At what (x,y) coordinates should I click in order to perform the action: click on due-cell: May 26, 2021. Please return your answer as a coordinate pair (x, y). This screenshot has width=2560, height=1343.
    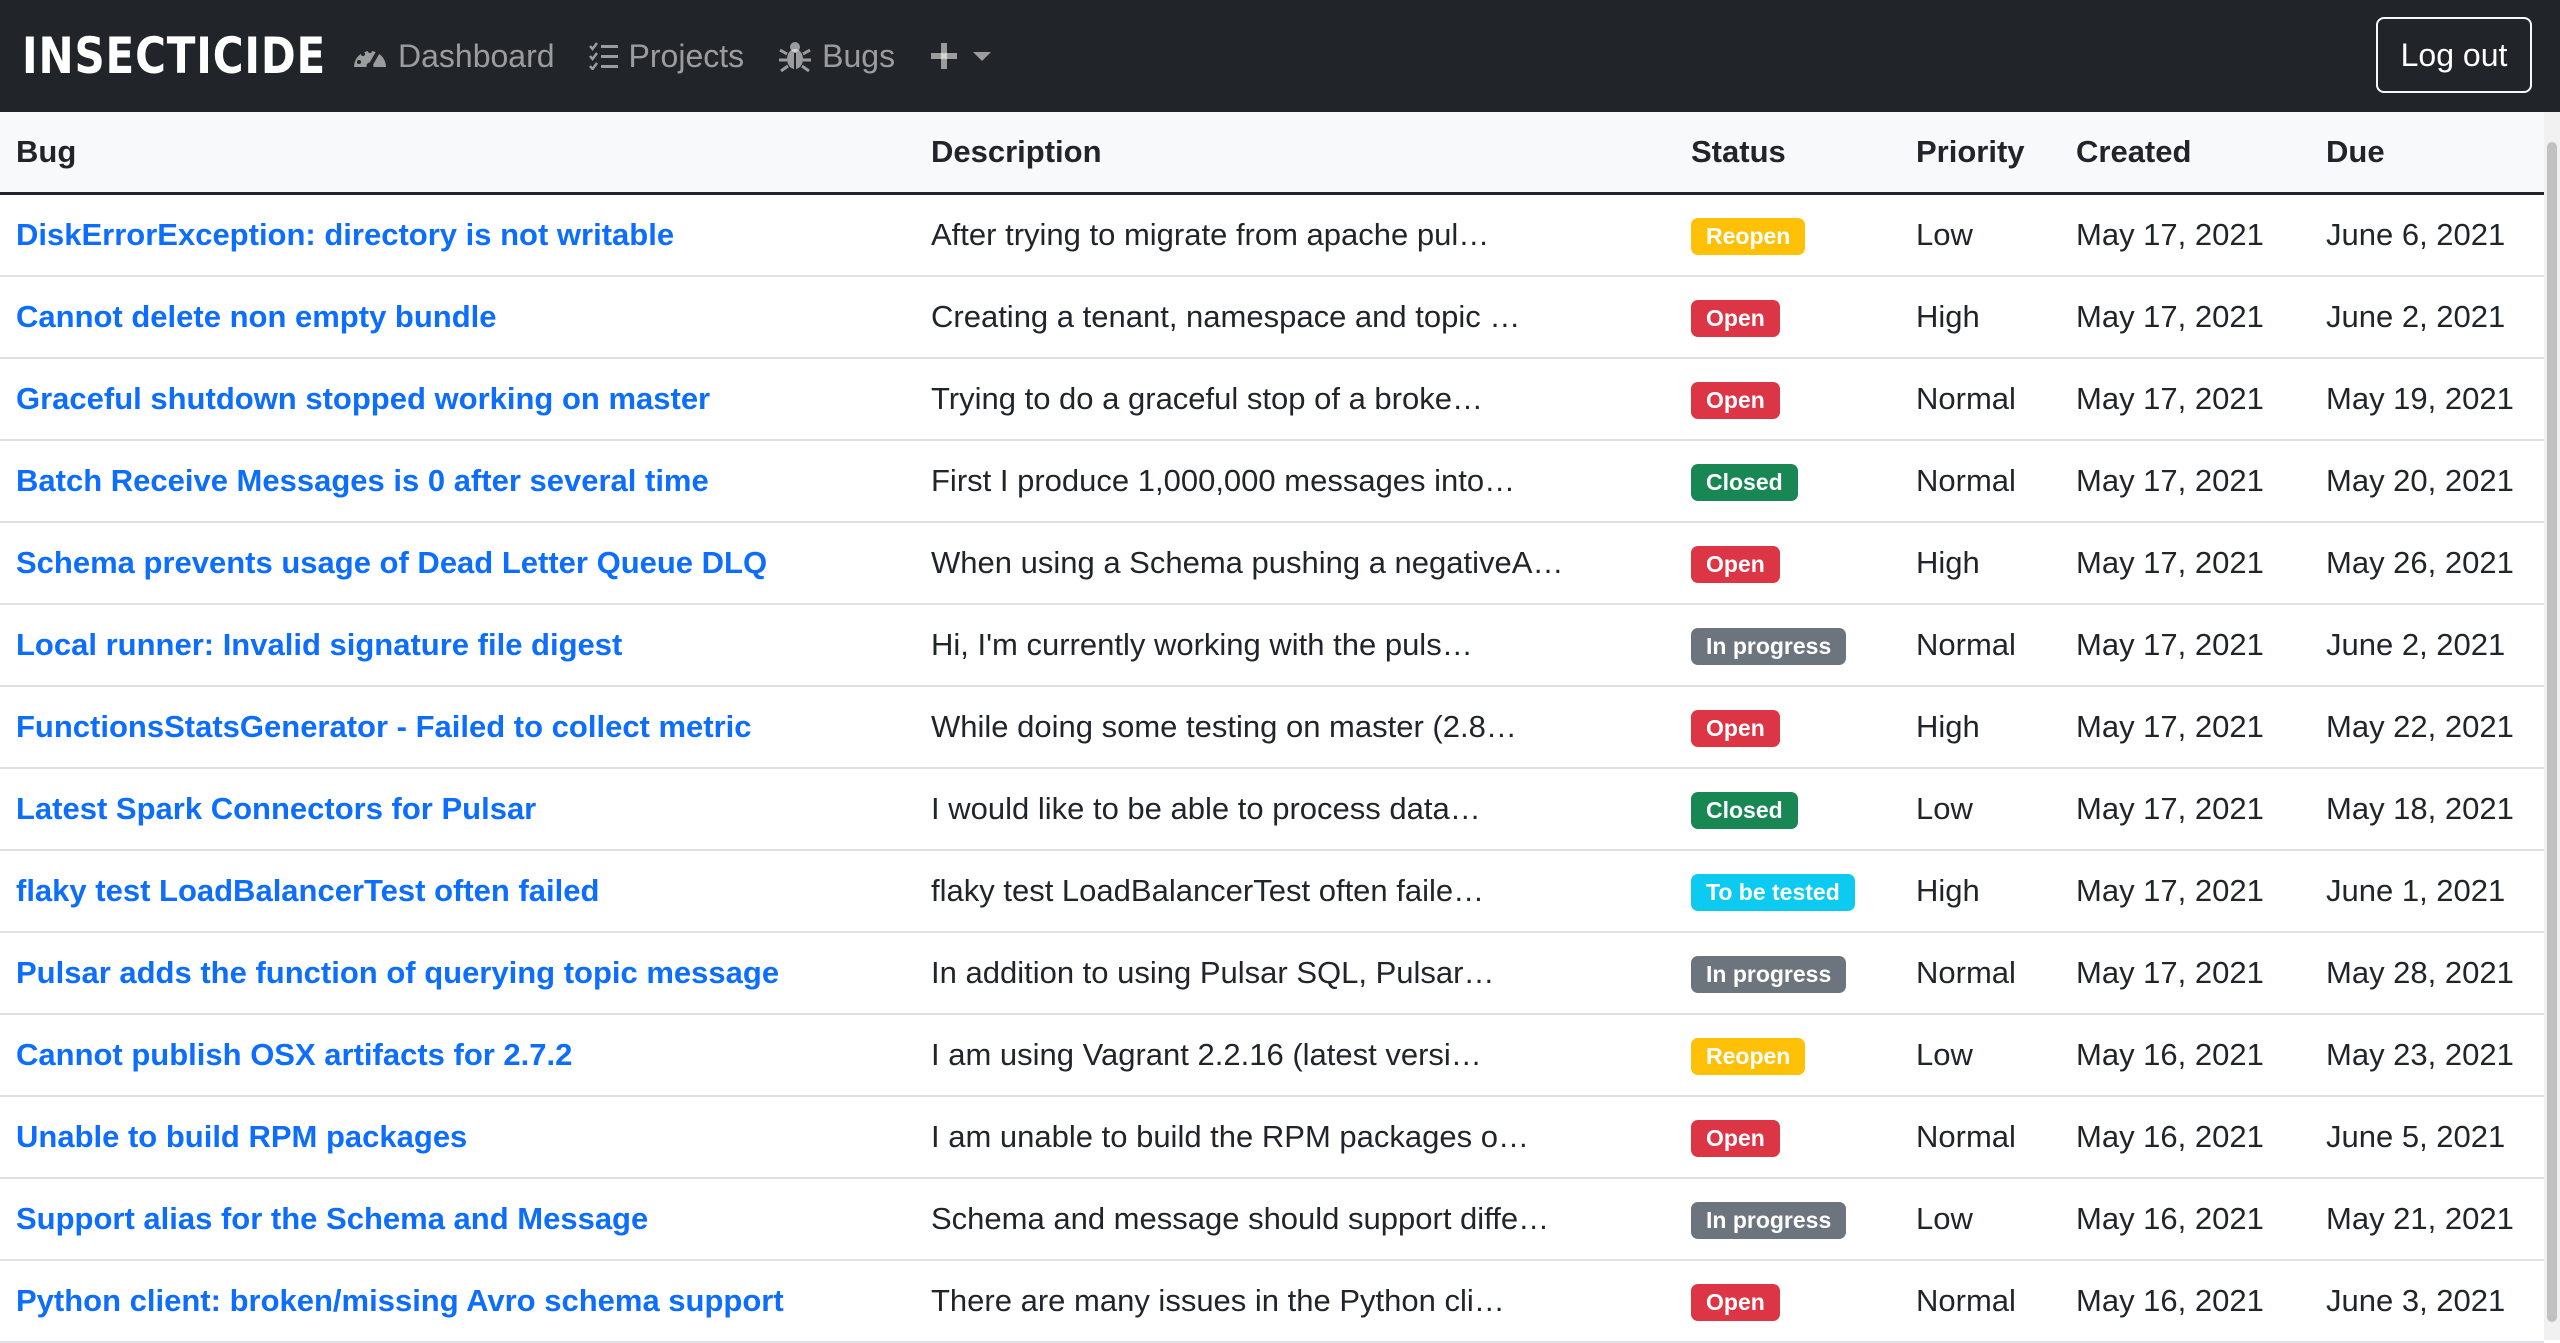
    Looking at the image, I should click on (2427, 563).